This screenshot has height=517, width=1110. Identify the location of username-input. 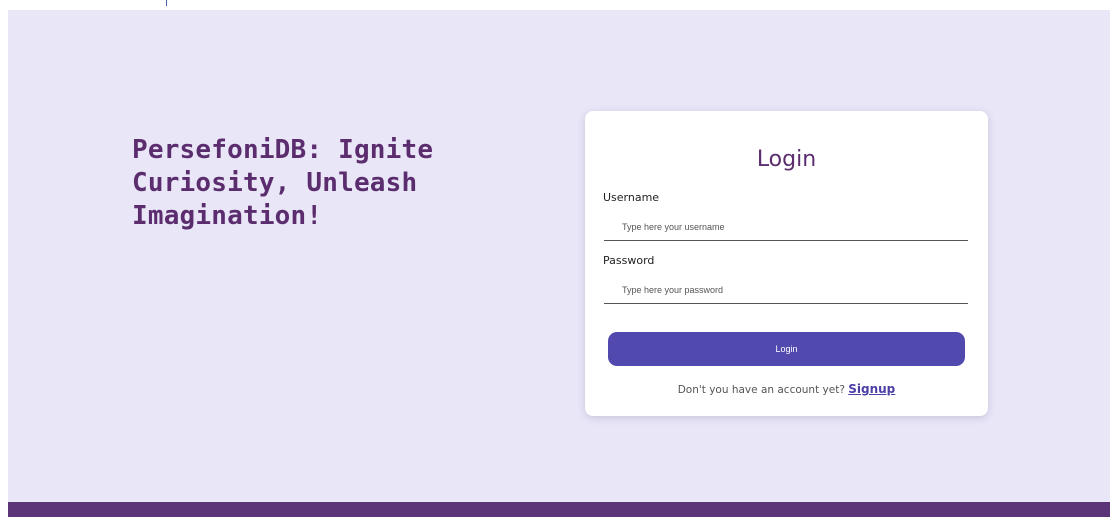
(786, 227).